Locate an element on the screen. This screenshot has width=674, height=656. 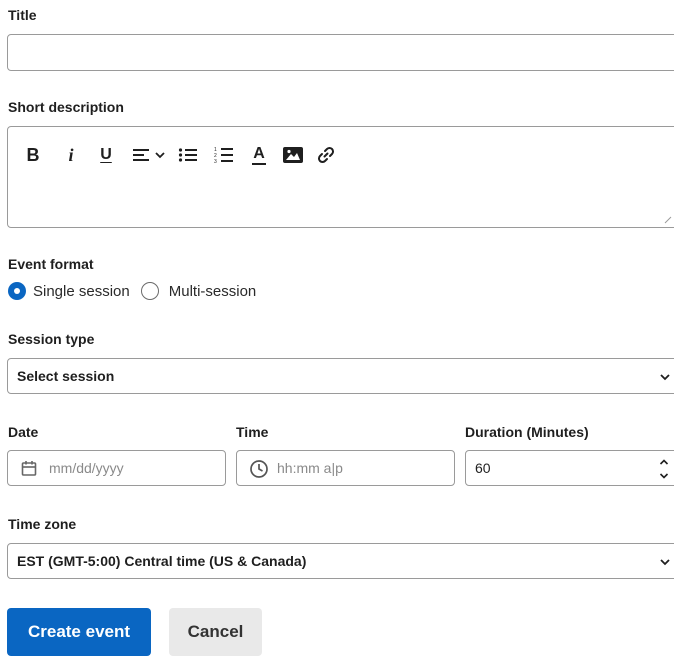
bulleted-list-button is located at coordinates (188, 155).